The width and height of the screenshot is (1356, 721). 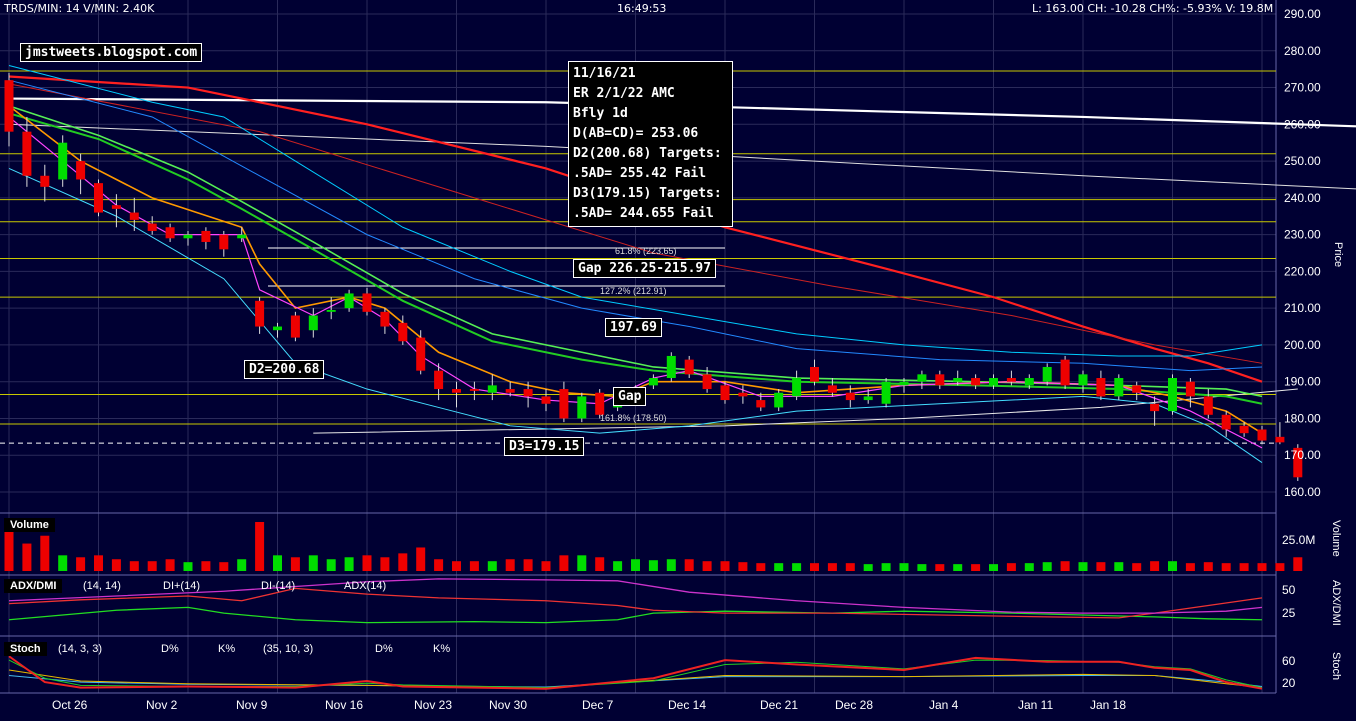 What do you see at coordinates (1336, 666) in the screenshot?
I see `stoch-side-label: Stoch` at bounding box center [1336, 666].